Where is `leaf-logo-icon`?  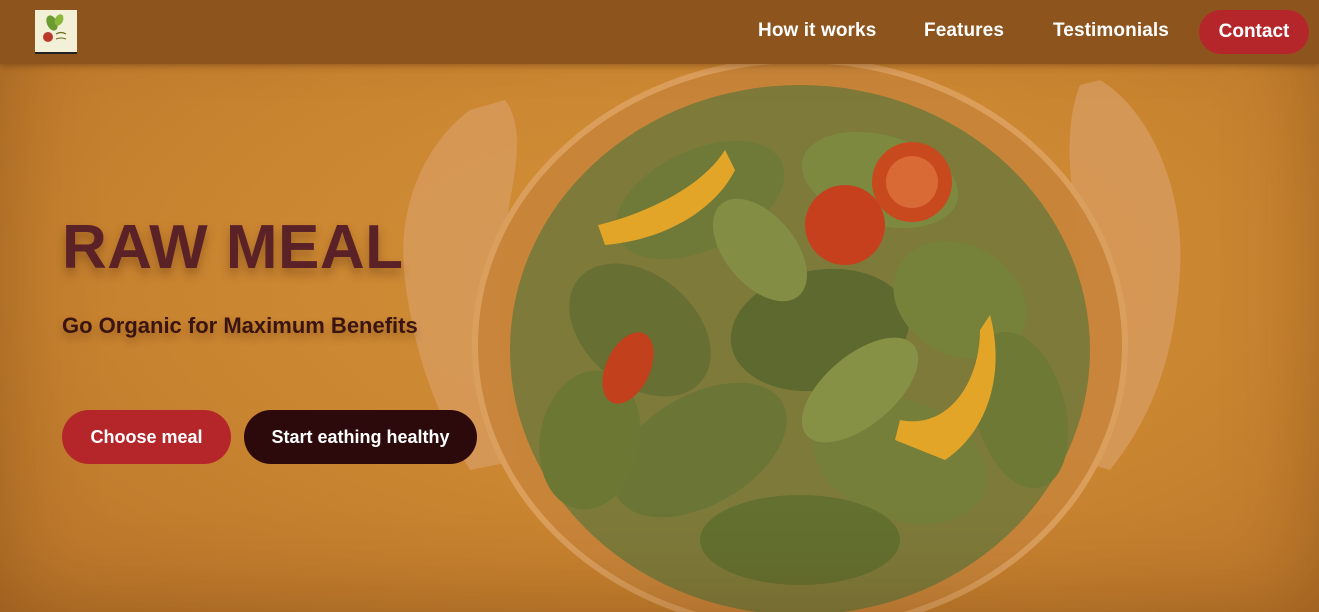
leaf-logo-icon is located at coordinates (55, 28).